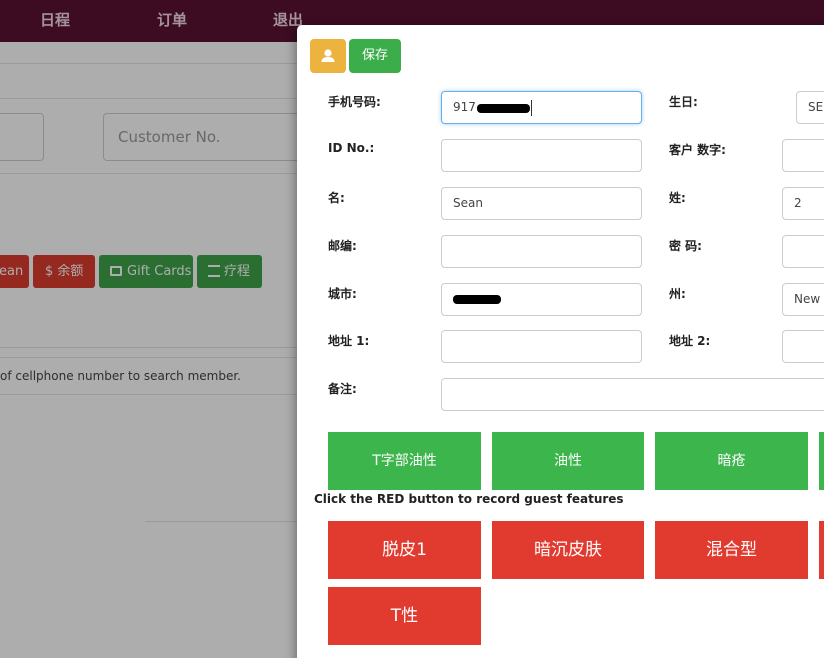 The image size is (824, 658). What do you see at coordinates (354, 102) in the screenshot?
I see `phone-label: 手机号码:` at bounding box center [354, 102].